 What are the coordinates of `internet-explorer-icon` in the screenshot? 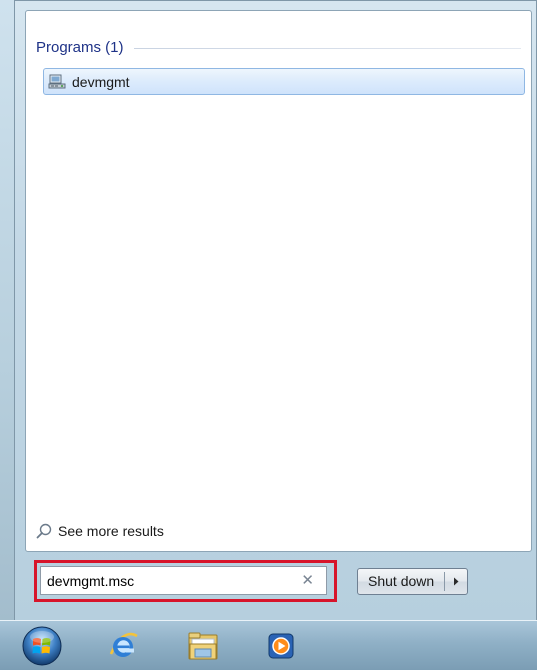 It's located at (123, 646).